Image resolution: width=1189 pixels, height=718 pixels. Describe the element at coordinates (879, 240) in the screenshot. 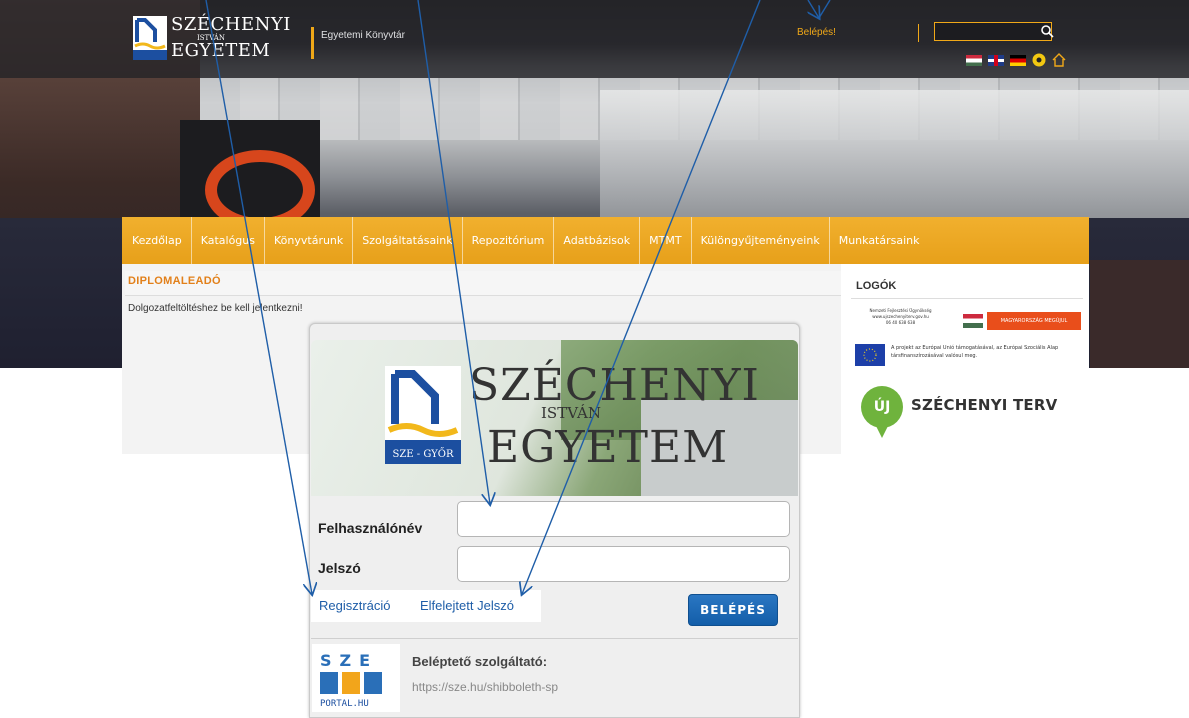

I see `nav-item-staff: Munkatársaink` at that location.